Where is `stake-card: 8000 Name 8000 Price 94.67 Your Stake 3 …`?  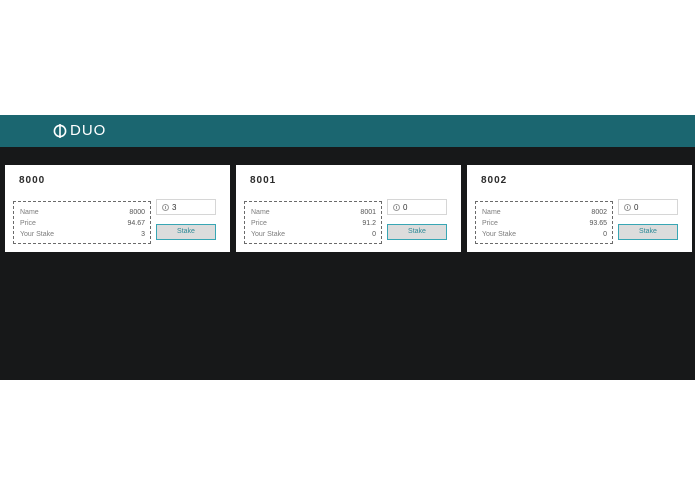 stake-card: 8000 Name 8000 Price 94.67 Your Stake 3 … is located at coordinates (117, 208).